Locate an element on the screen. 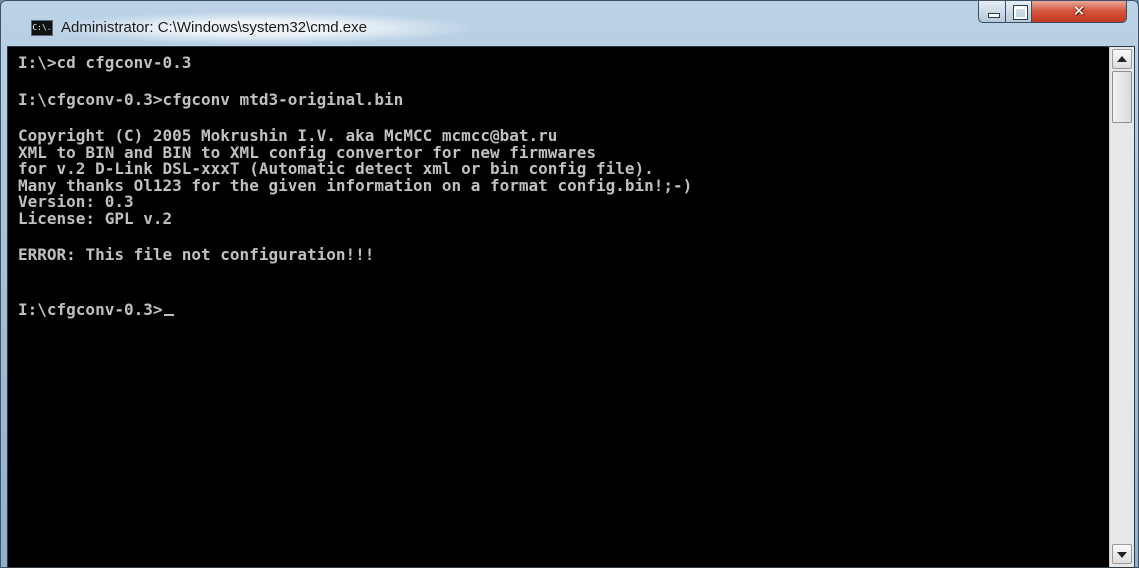 The image size is (1139, 568). scroll-down-button is located at coordinates (1122, 554).